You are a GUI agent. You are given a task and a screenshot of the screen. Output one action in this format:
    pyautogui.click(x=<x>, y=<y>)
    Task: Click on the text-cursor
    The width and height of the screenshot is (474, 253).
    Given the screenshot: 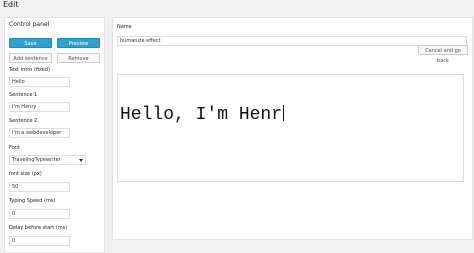 What is the action you would take?
    pyautogui.click(x=284, y=113)
    